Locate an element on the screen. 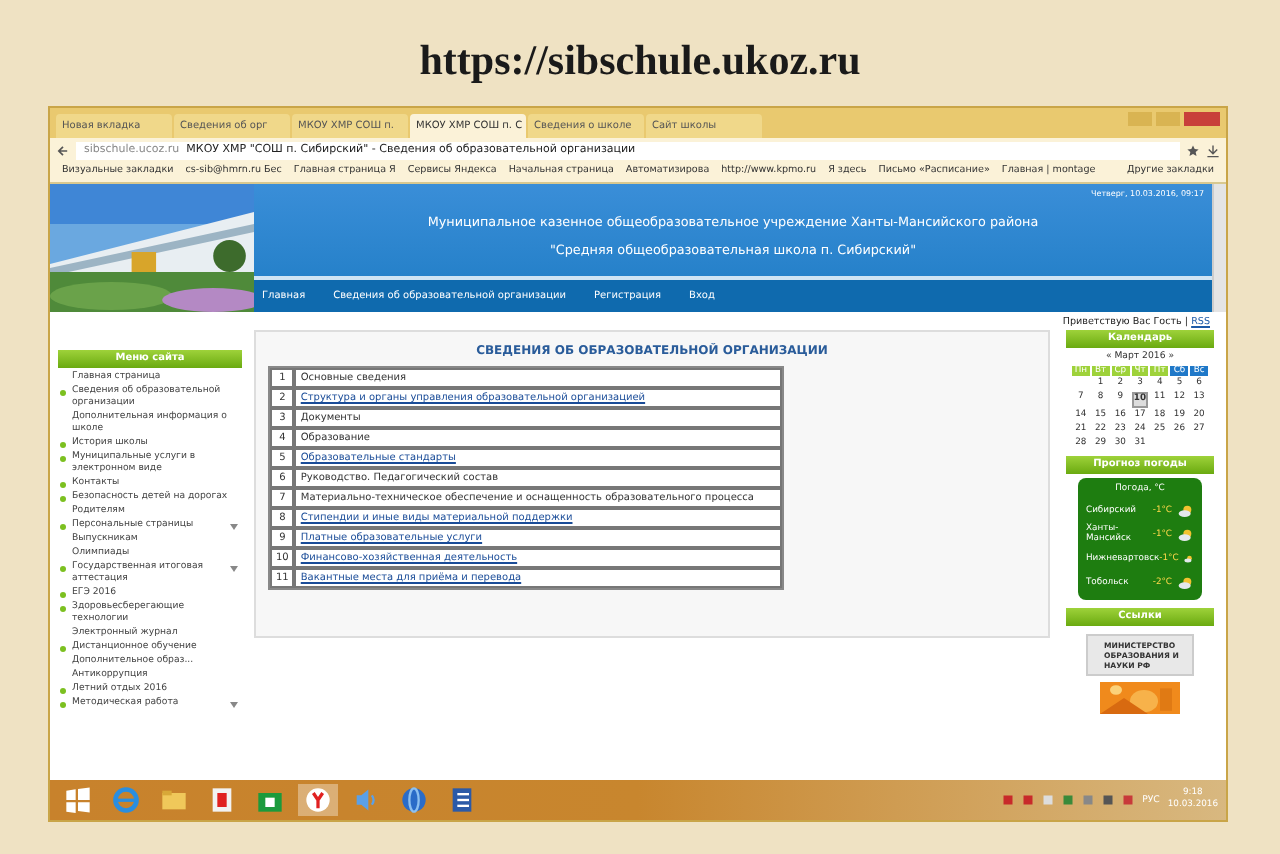 This screenshot has height=854, width=1280. slide-title: https://sibschule.ukoz.ru is located at coordinates (640, 61).